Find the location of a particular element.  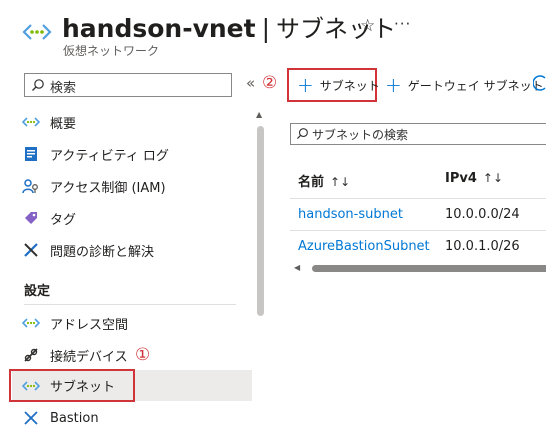

add-gateway-subnet-label: ゲートウェイ サブネット is located at coordinates (475, 85).